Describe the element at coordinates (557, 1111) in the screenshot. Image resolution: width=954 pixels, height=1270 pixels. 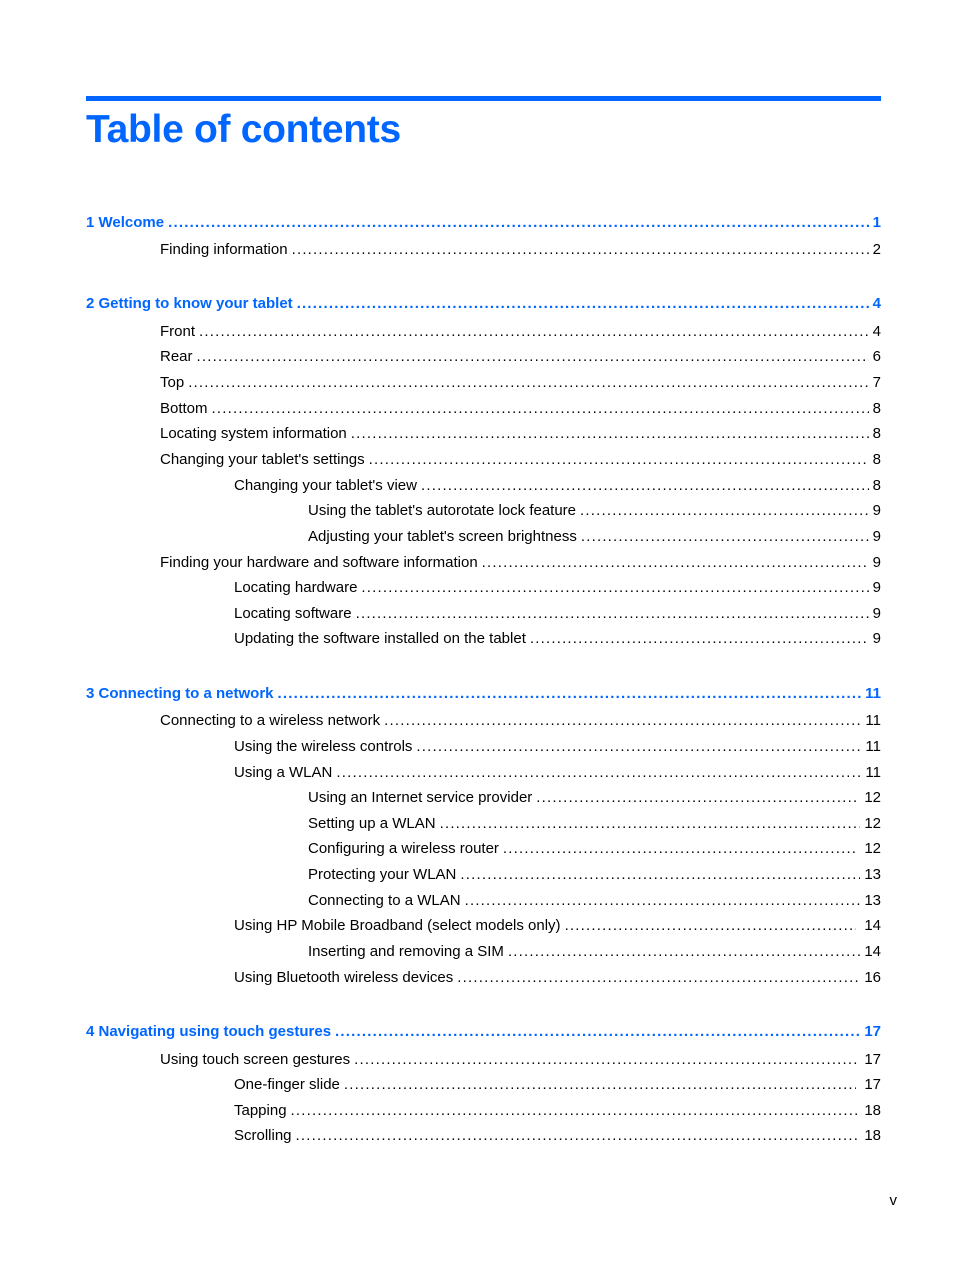
I see `toc-entry: Tapping 18` at that location.